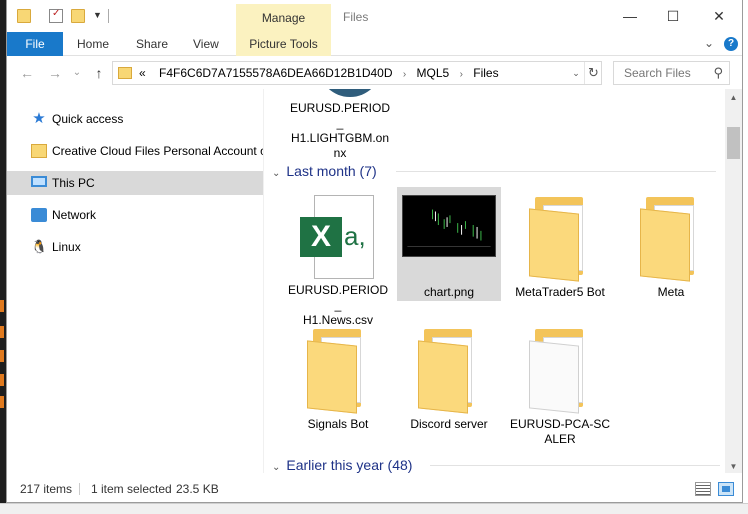 The width and height of the screenshot is (748, 514). What do you see at coordinates (726, 489) in the screenshot?
I see `large-icons-view-icon` at bounding box center [726, 489].